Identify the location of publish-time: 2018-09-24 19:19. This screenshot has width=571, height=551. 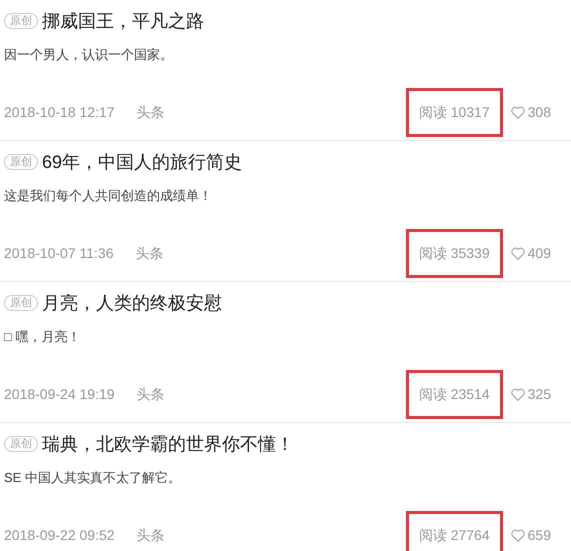
(59, 394).